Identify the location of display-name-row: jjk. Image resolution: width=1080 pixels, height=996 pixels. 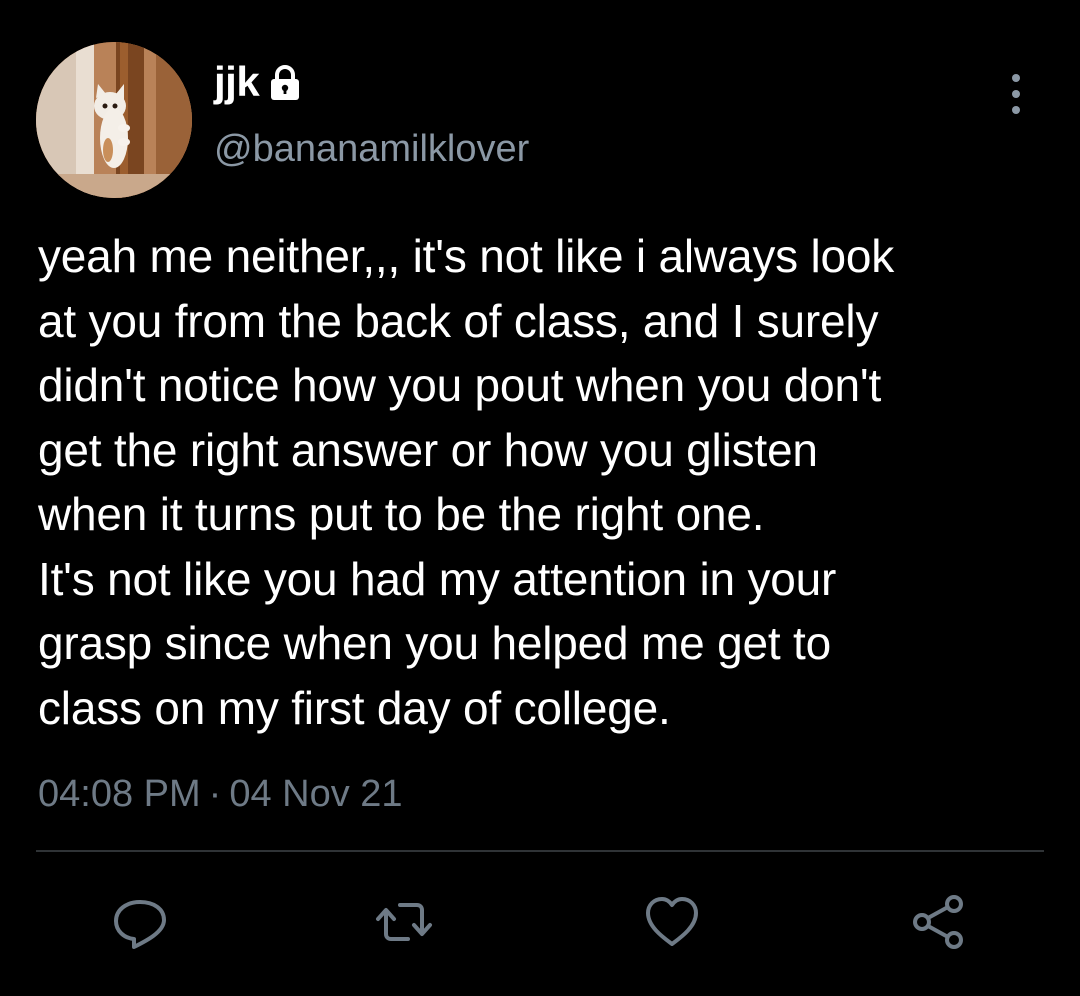
(259, 82).